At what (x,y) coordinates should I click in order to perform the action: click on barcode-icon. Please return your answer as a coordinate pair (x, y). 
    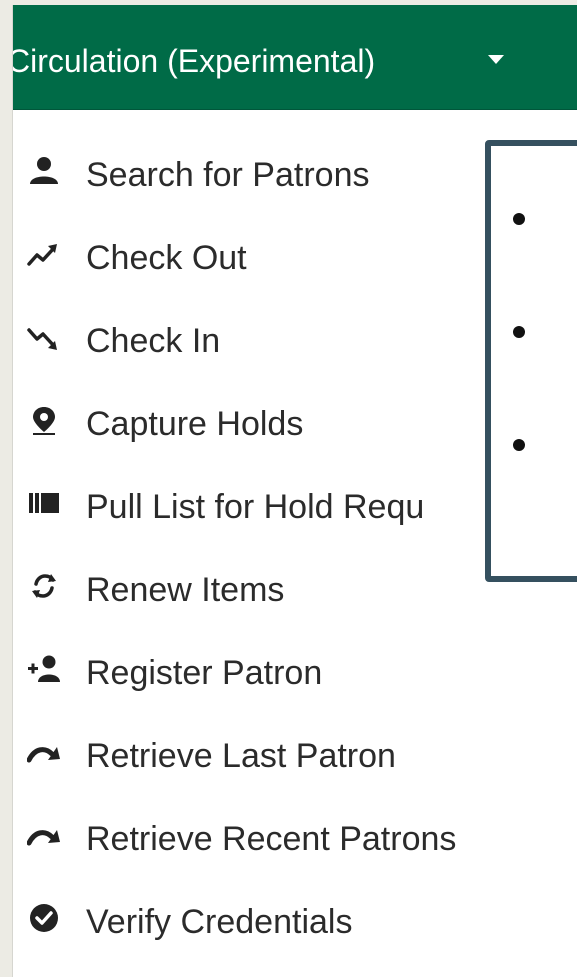
    Looking at the image, I should click on (44, 503).